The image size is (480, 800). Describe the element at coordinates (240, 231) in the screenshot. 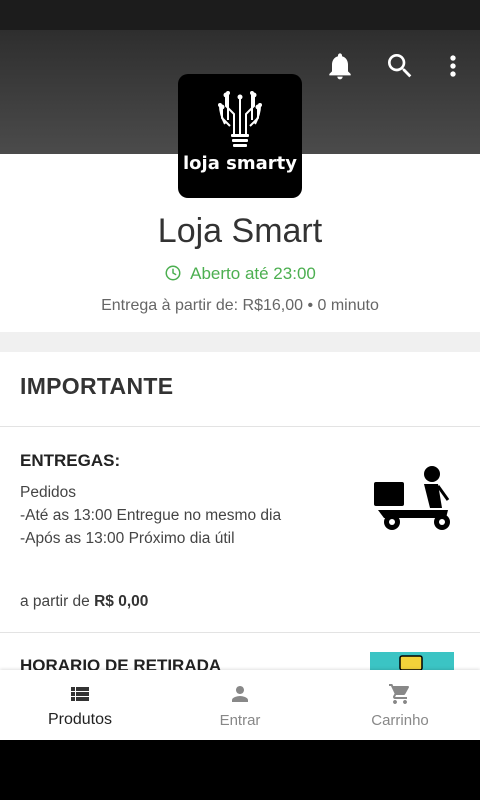

I see `store-name: Loja Smart` at that location.